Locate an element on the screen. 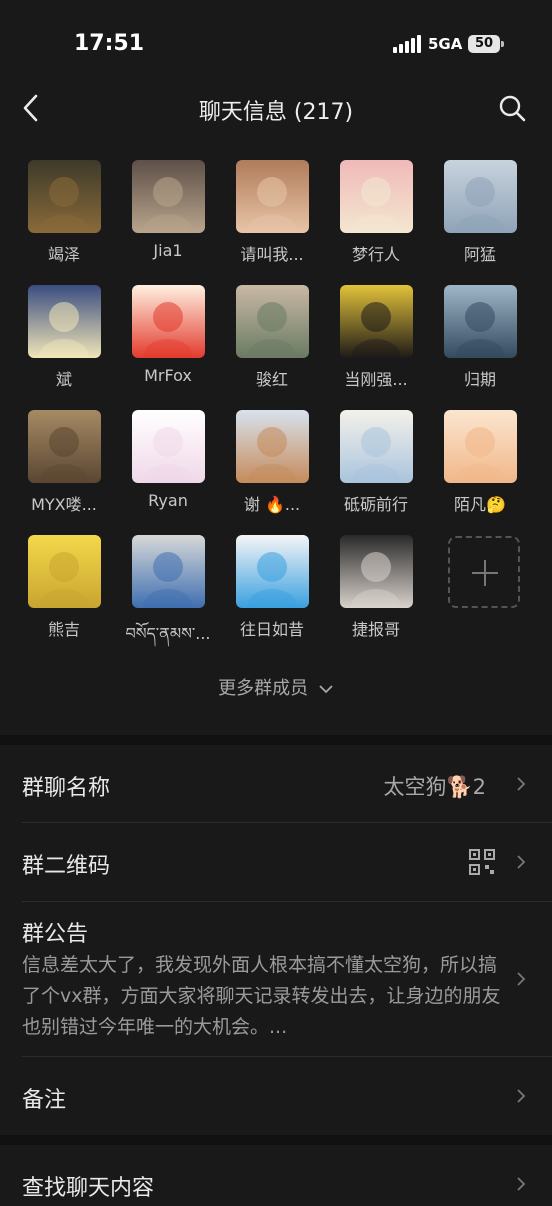 This screenshot has width=552, height=1206. nav-bar: 聊天信息 (217) is located at coordinates (276, 108).